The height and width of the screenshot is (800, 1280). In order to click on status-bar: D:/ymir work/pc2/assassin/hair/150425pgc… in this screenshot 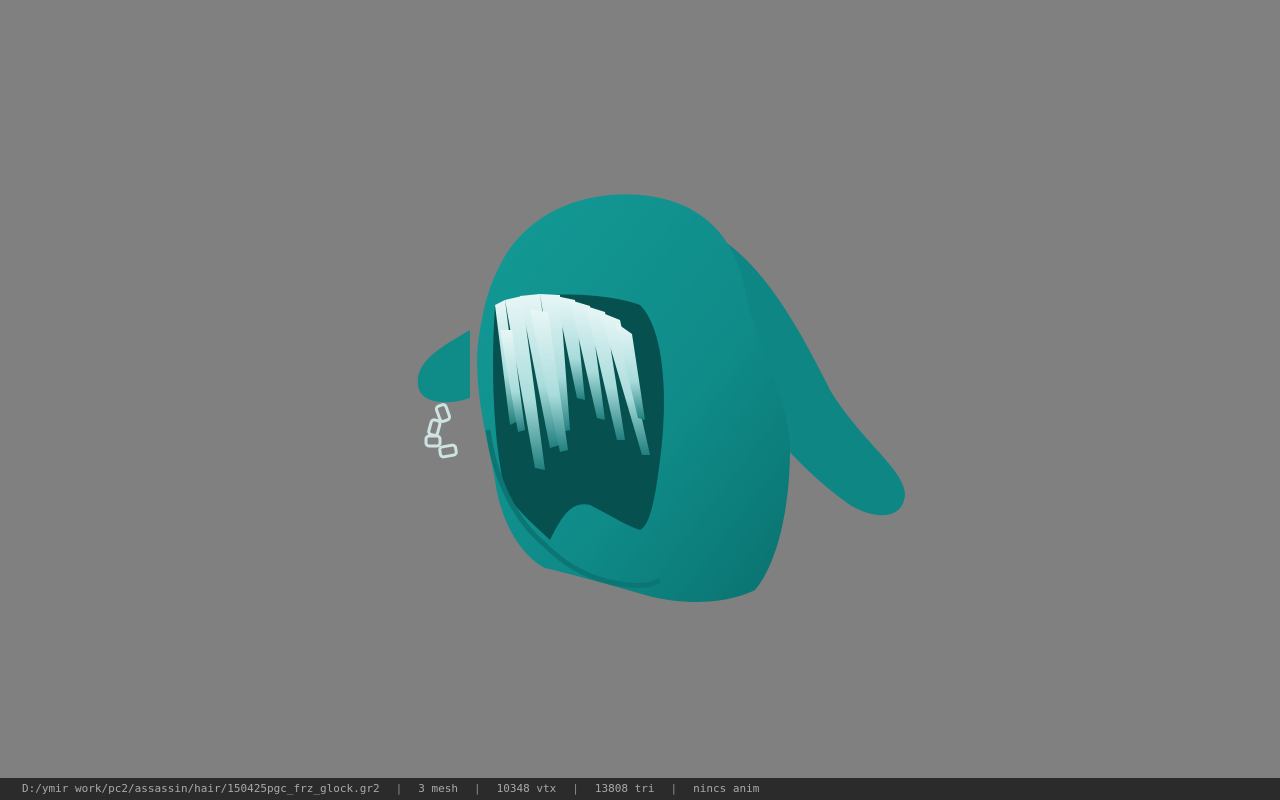, I will do `click(640, 789)`.